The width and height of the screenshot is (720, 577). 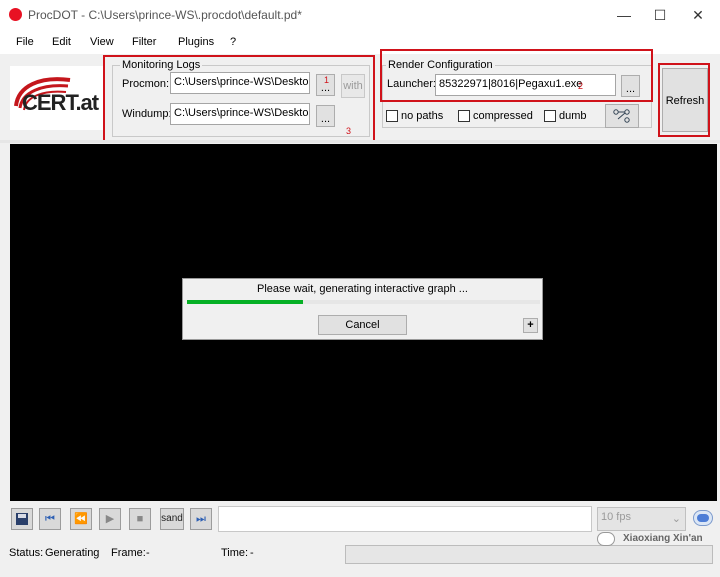 What do you see at coordinates (550, 116) in the screenshot?
I see `dumb-checkbox` at bounding box center [550, 116].